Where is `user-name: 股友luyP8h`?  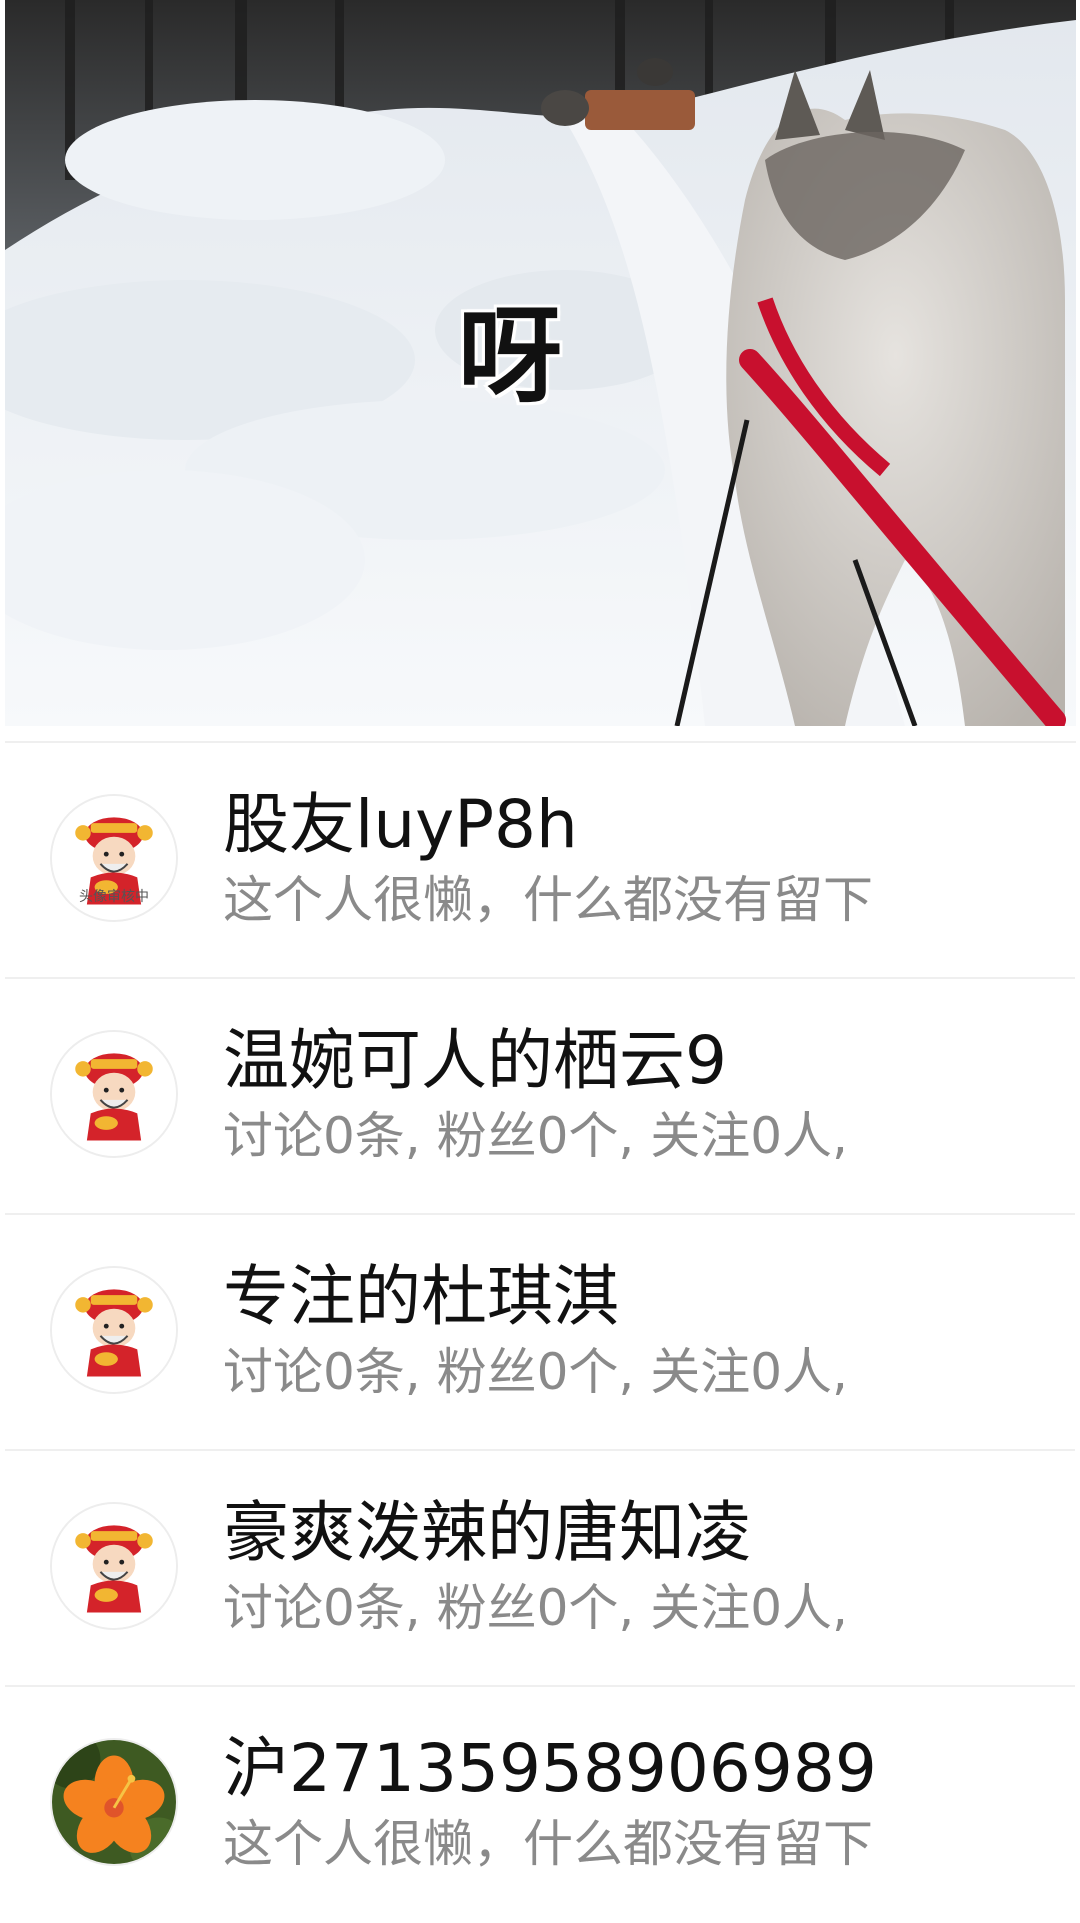 user-name: 股友luyP8h is located at coordinates (400, 825).